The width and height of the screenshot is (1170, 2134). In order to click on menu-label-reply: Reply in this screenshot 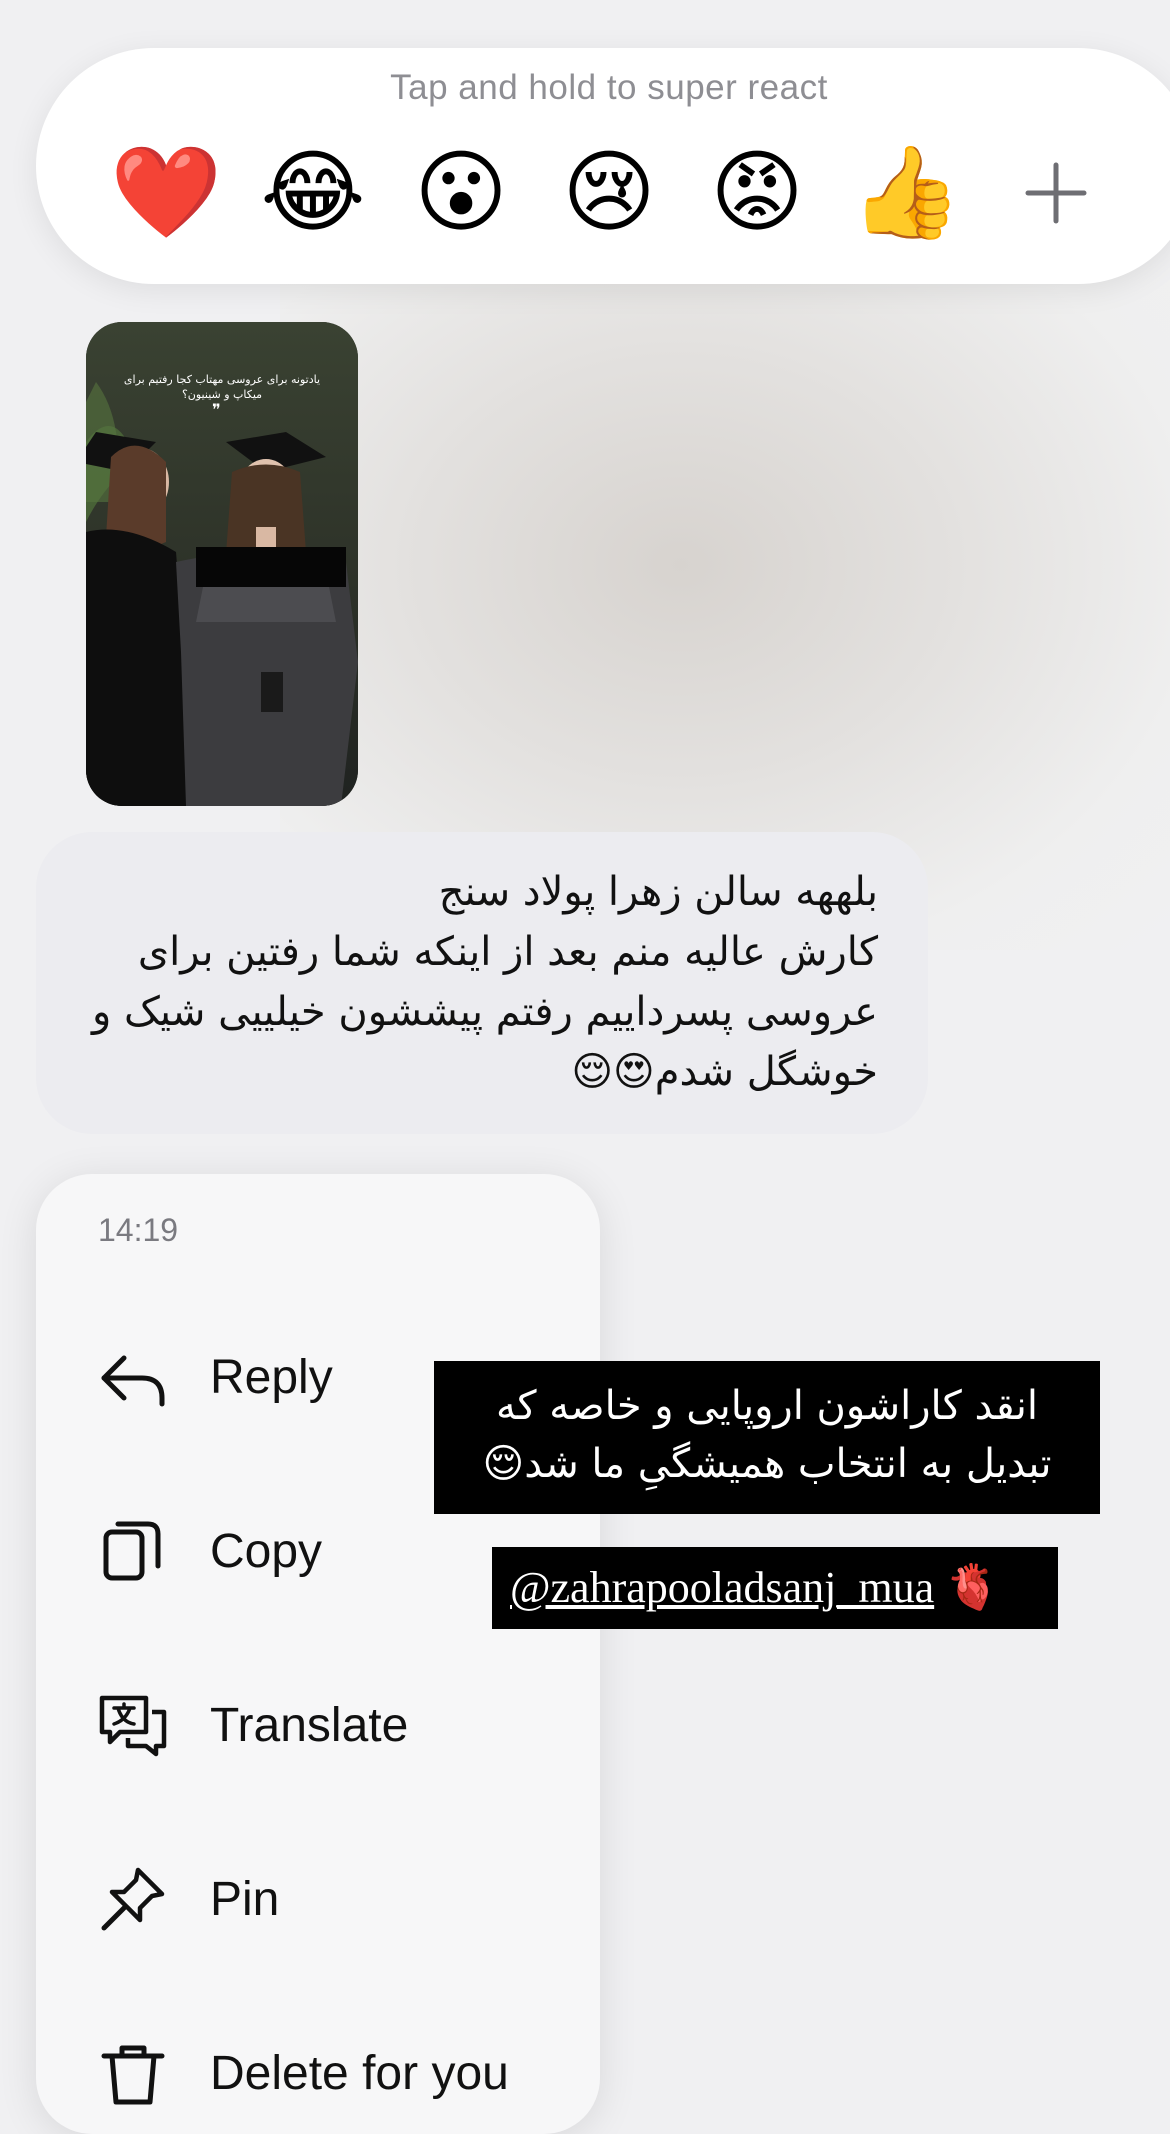, I will do `click(271, 1377)`.